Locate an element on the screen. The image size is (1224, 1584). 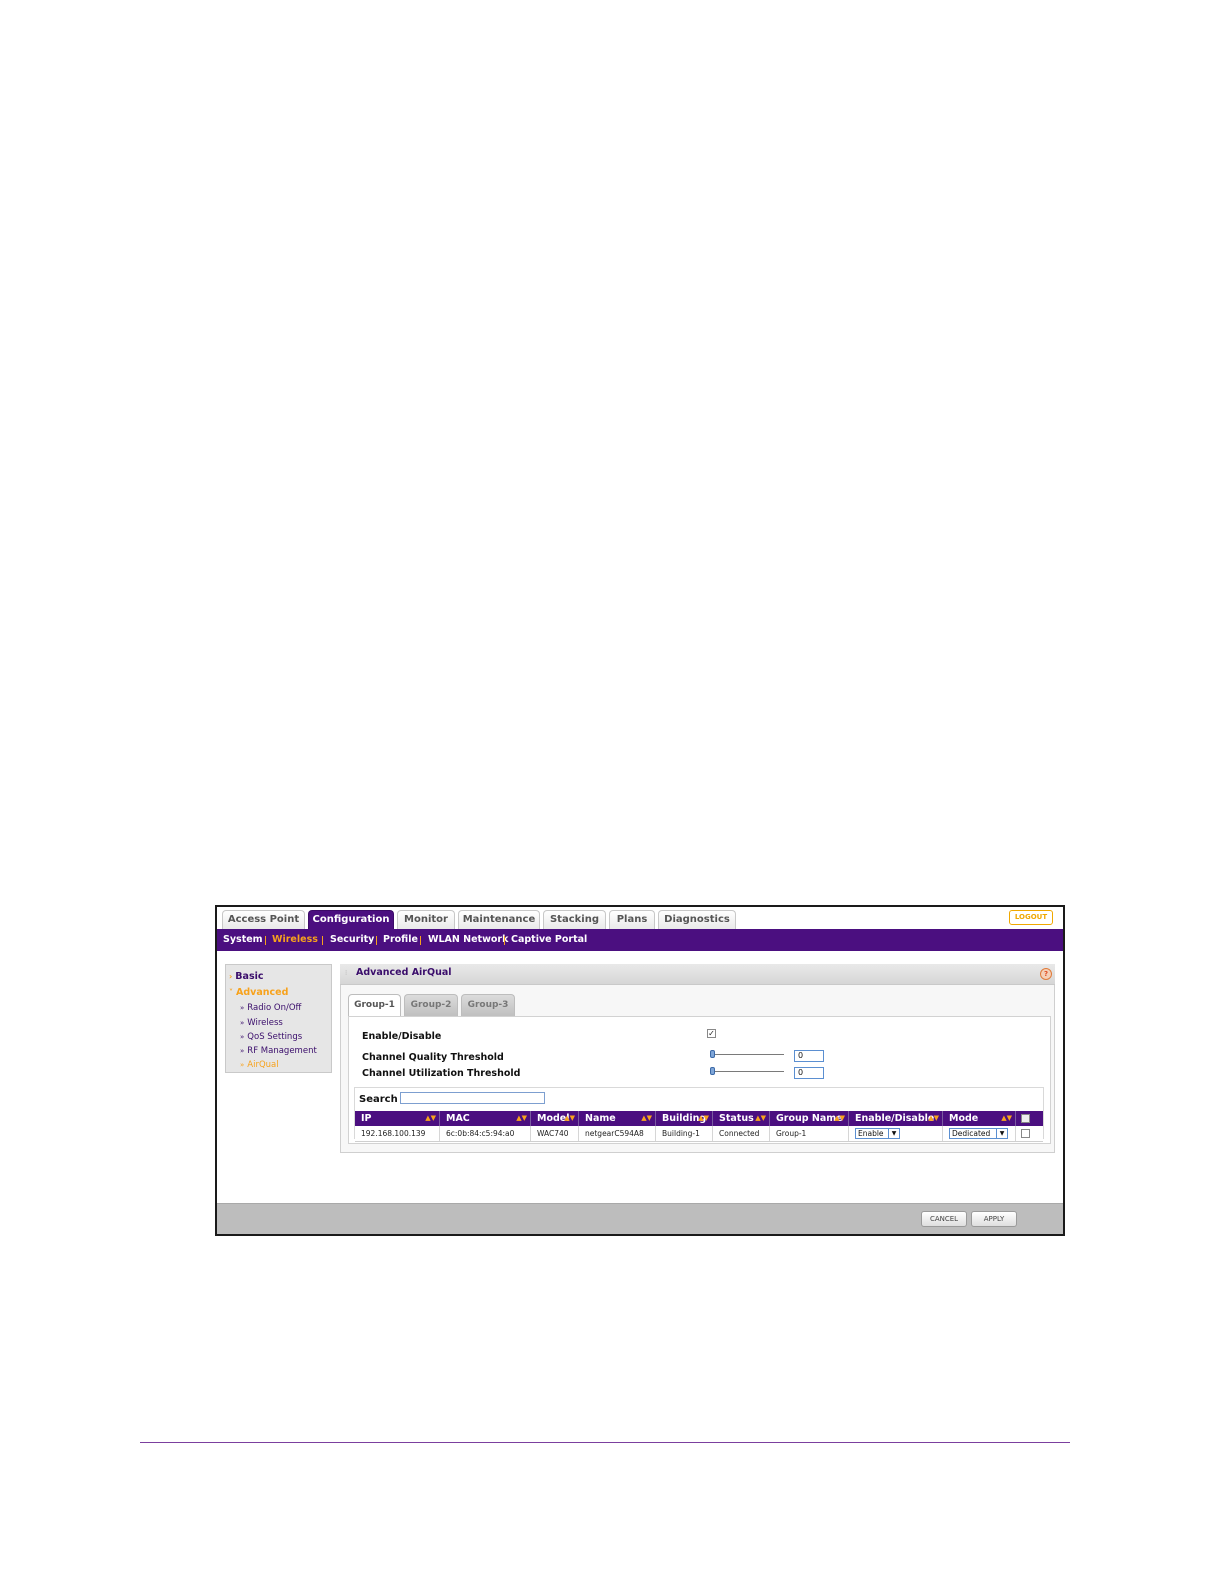
logout-button: LOGOUT is located at coordinates (1031, 917).